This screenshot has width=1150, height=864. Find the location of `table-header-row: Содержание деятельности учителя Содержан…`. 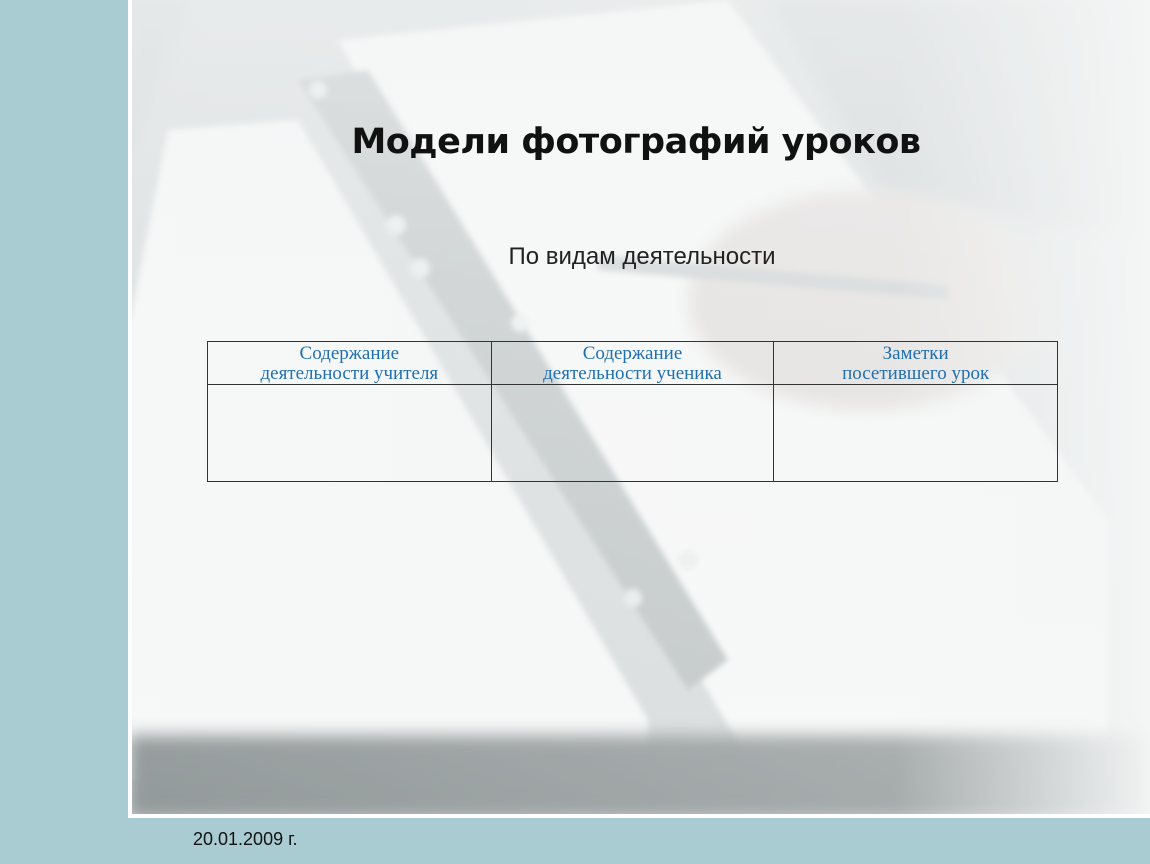

table-header-row: Содержание деятельности учителя Содержан… is located at coordinates (632, 363).